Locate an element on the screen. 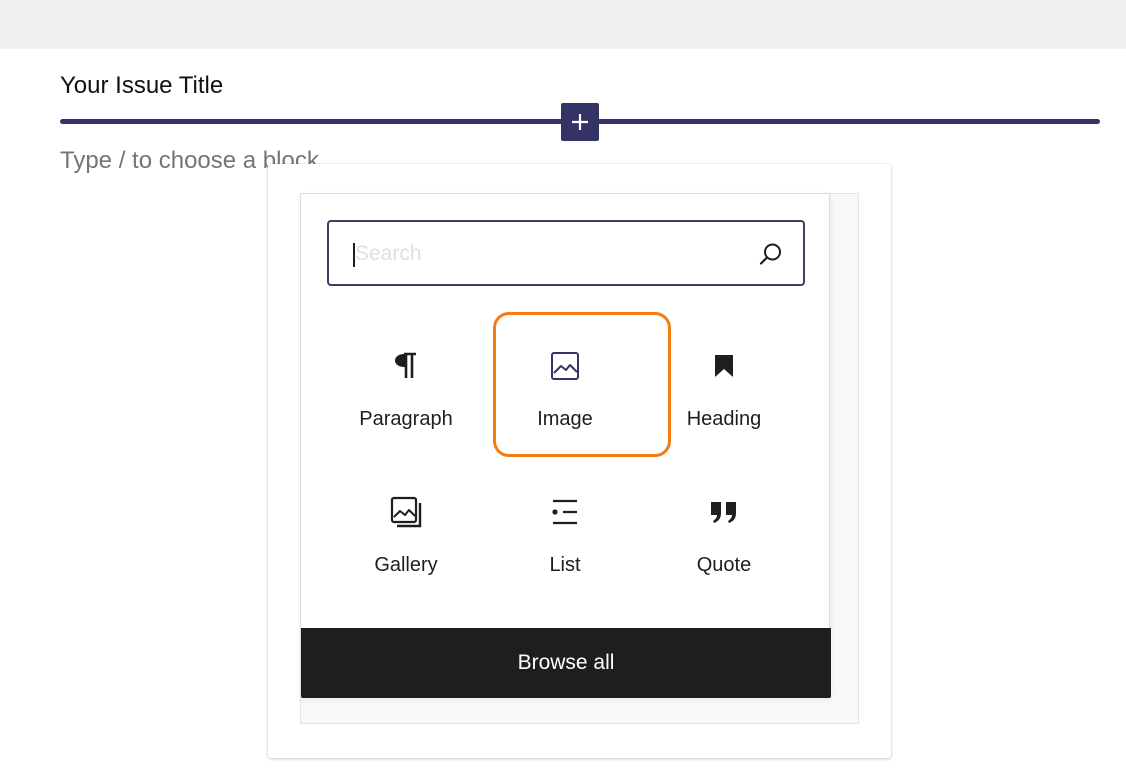 The image size is (1126, 784). block-quote: Quote is located at coordinates (724, 527).